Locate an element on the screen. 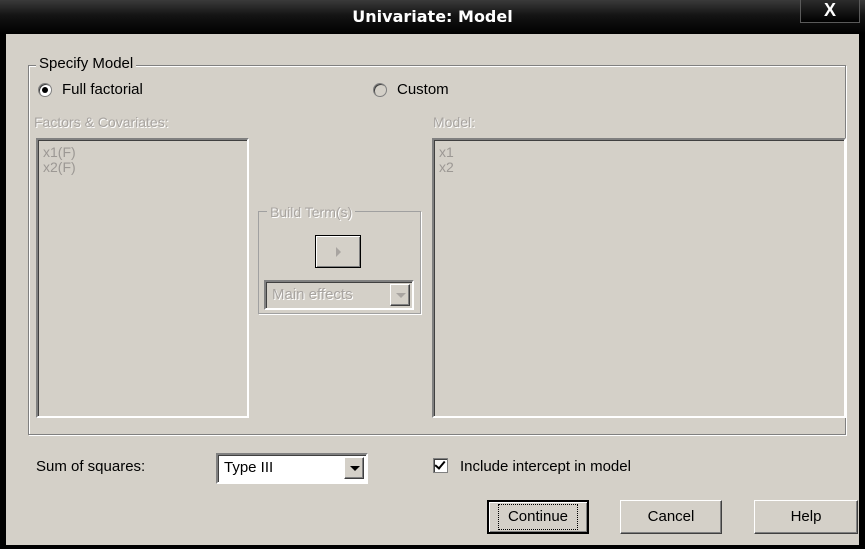  sum-of-squares-label: Sum of squares: is located at coordinates (91, 466).